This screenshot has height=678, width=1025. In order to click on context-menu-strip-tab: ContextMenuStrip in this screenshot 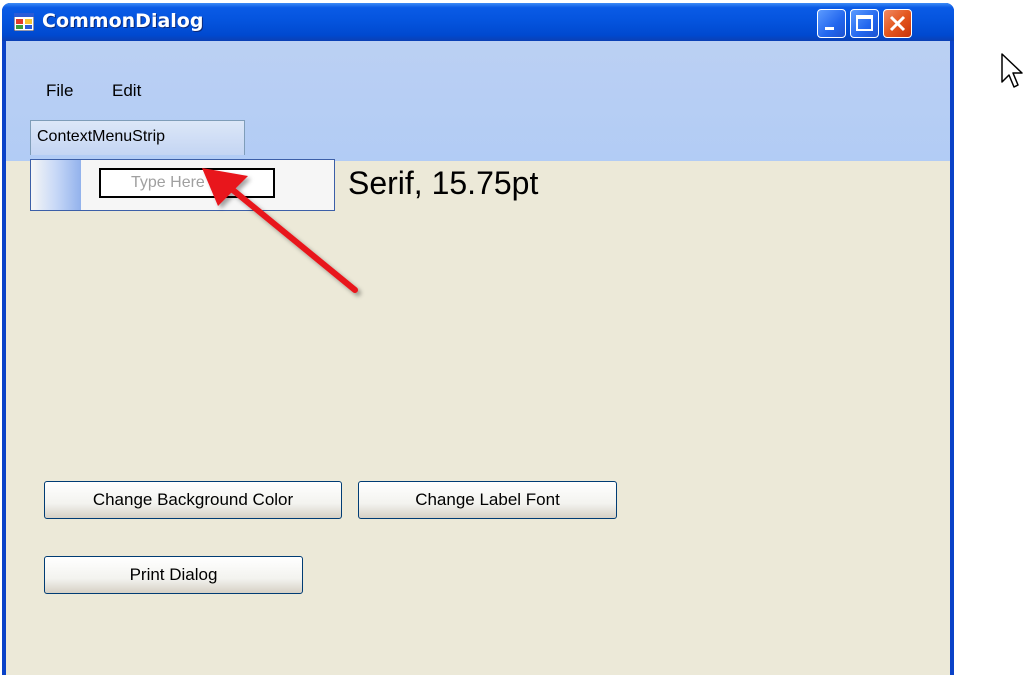, I will do `click(137, 137)`.